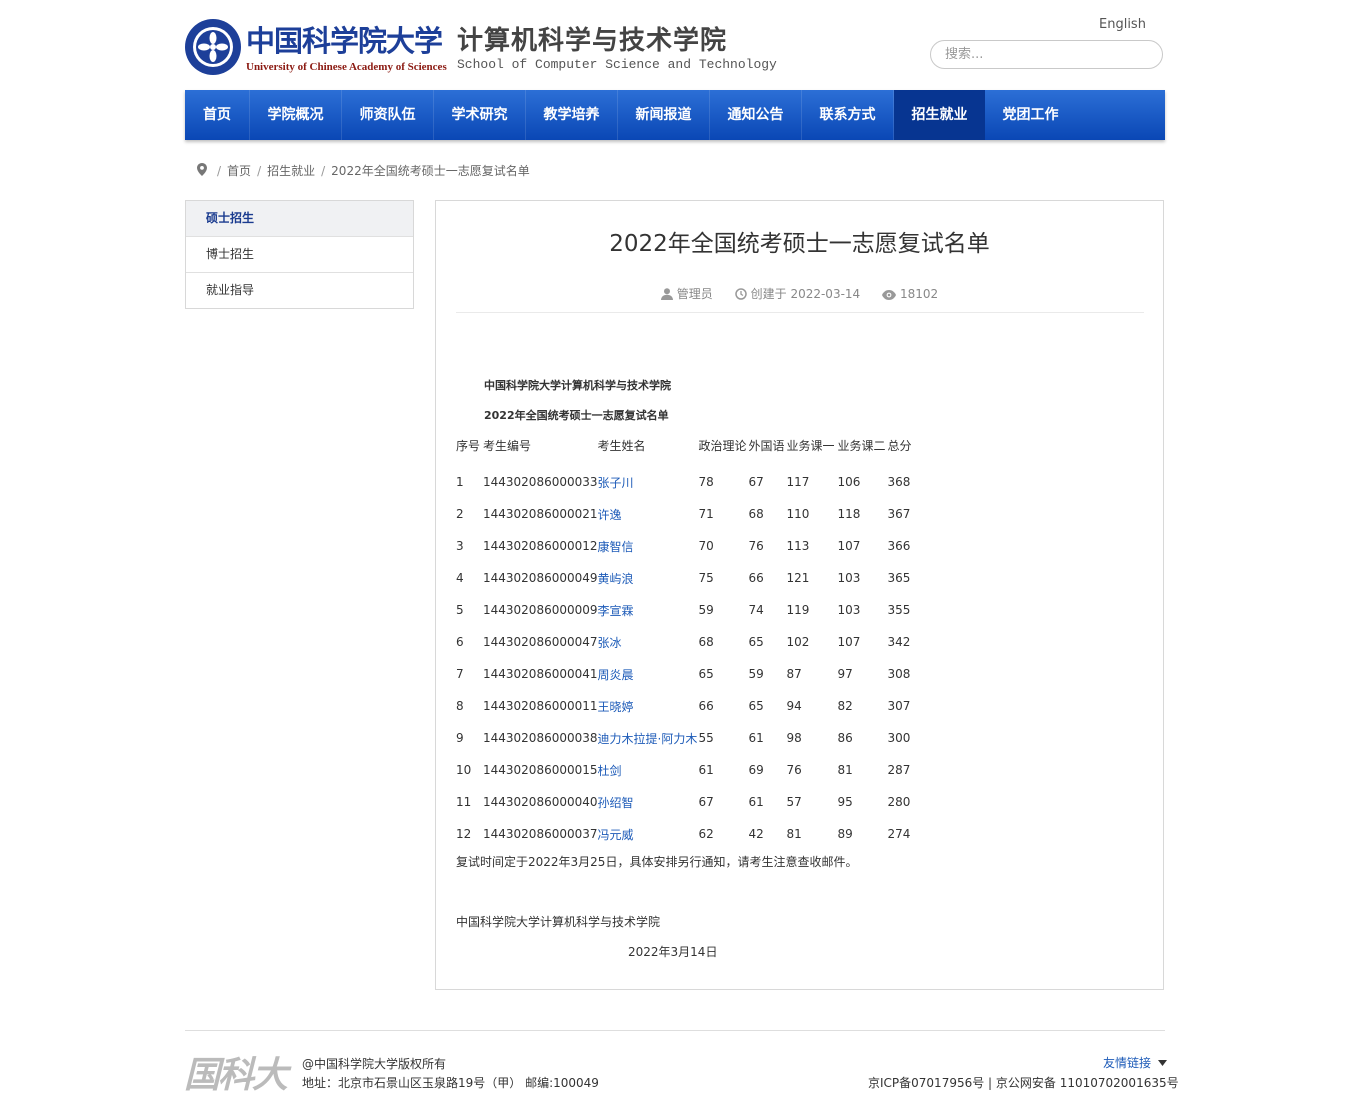 The image size is (1349, 1111). What do you see at coordinates (217, 115) in the screenshot?
I see `nav-item-home: 首页` at bounding box center [217, 115].